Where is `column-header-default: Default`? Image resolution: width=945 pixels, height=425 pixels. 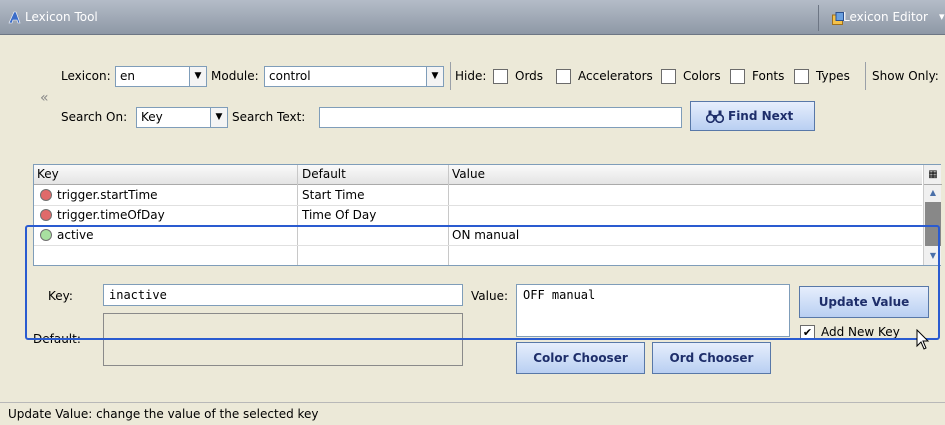
column-header-default: Default is located at coordinates (324, 174).